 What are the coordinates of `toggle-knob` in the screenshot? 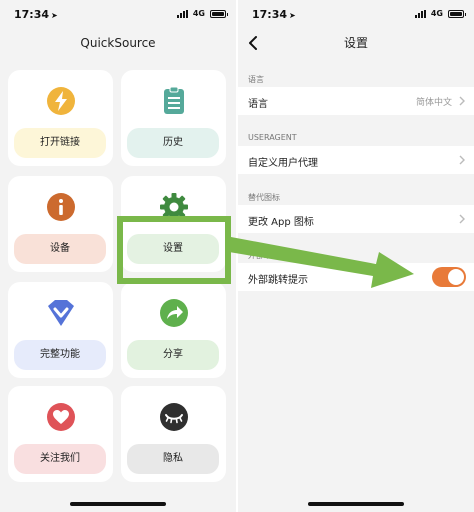 It's located at (456, 277).